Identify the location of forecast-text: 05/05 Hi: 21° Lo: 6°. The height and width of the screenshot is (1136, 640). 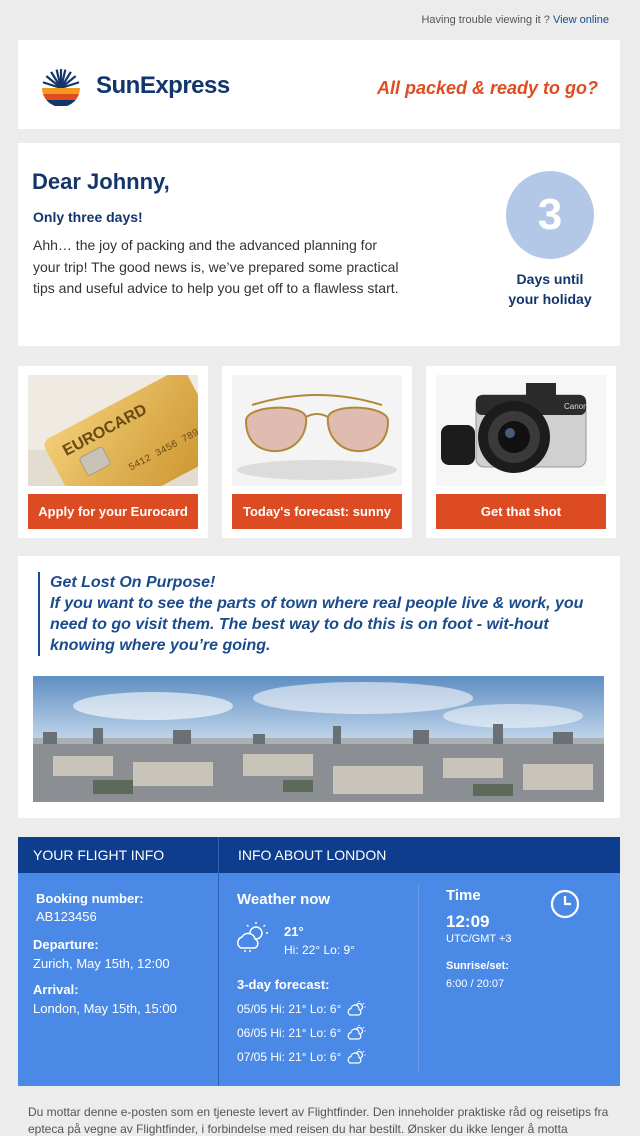
(289, 1009).